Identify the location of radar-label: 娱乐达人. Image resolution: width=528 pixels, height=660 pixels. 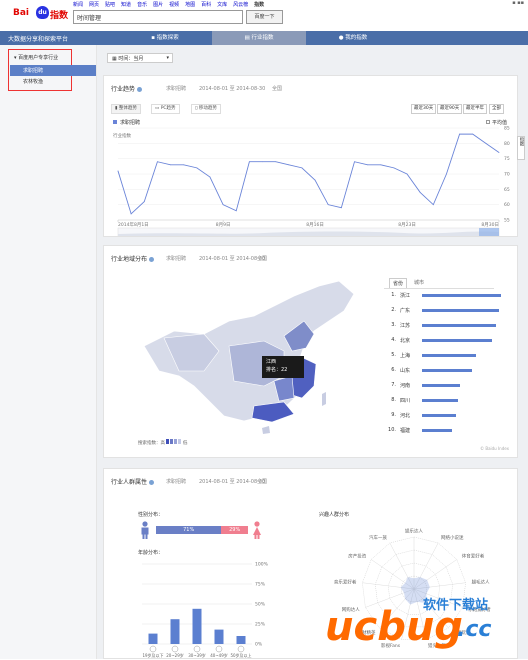
(414, 531).